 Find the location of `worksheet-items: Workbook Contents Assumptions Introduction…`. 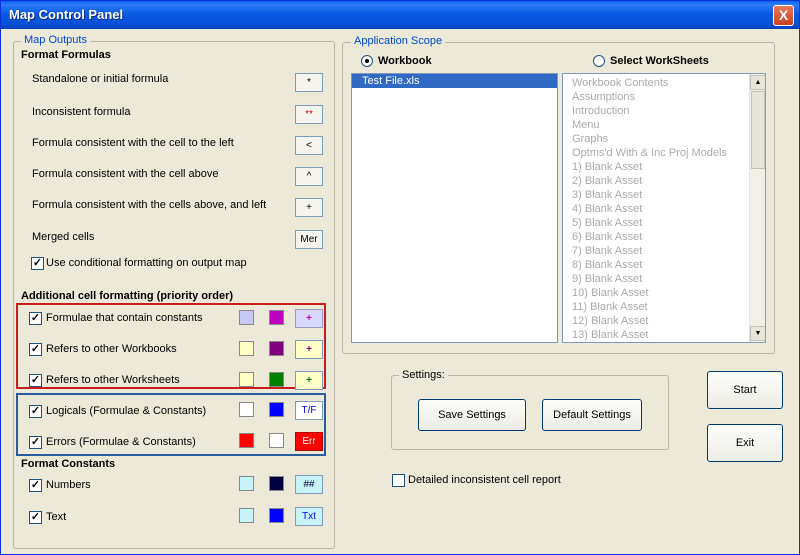

worksheet-items: Workbook Contents Assumptions Introduction… is located at coordinates (664, 208).